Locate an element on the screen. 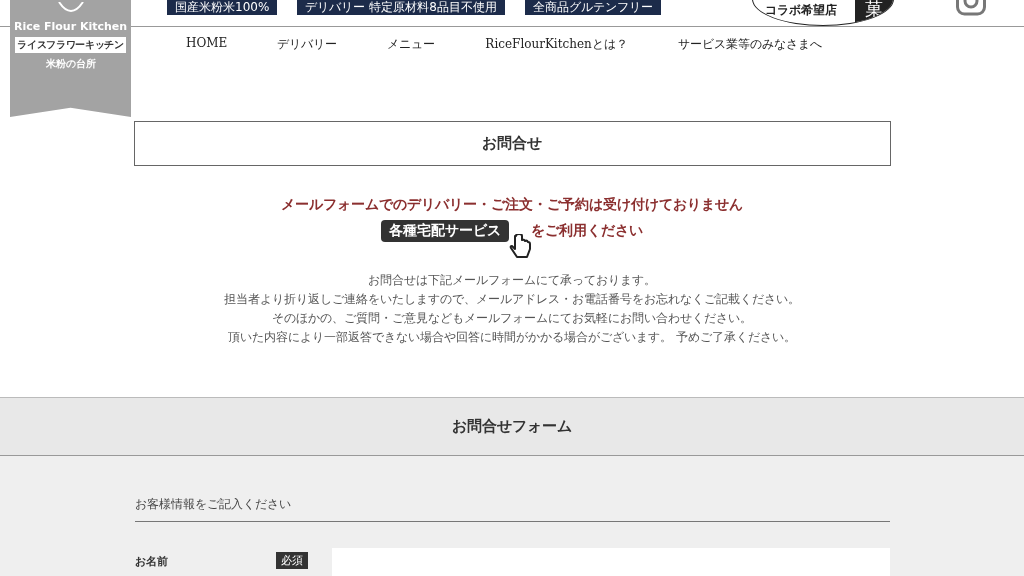 The width and height of the screenshot is (1024, 576). nav-link: サービス業等のみなさまへ is located at coordinates (749, 44).